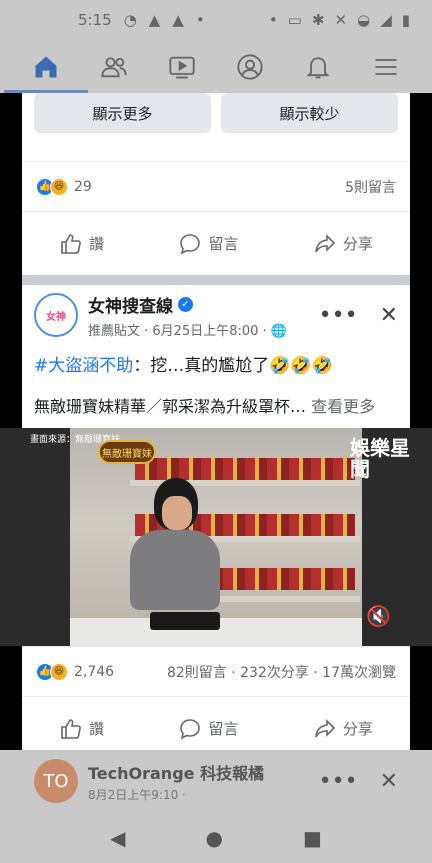  Describe the element at coordinates (59, 671) in the screenshot. I see `haha-reaction-icon-2: 😆` at that location.